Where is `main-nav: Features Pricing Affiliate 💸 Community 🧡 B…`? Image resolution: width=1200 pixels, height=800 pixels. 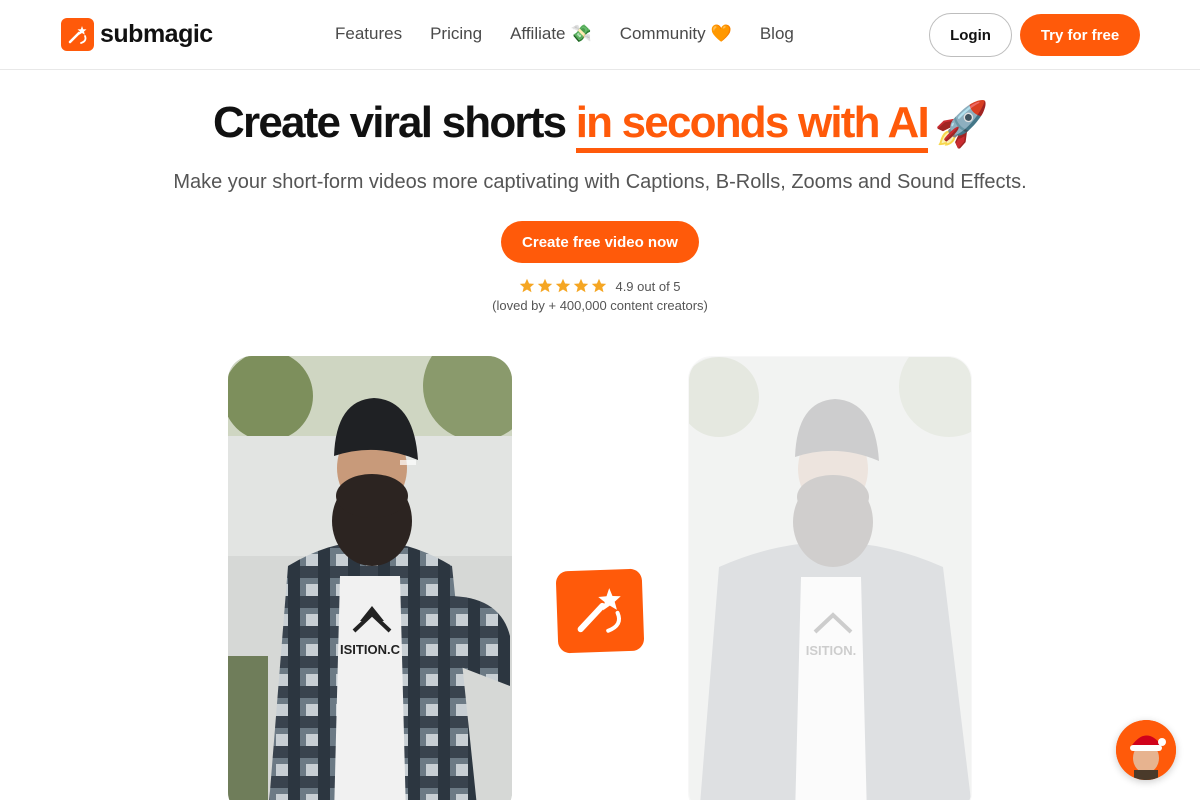 main-nav: Features Pricing Affiliate 💸 Community 🧡 B… is located at coordinates (564, 34).